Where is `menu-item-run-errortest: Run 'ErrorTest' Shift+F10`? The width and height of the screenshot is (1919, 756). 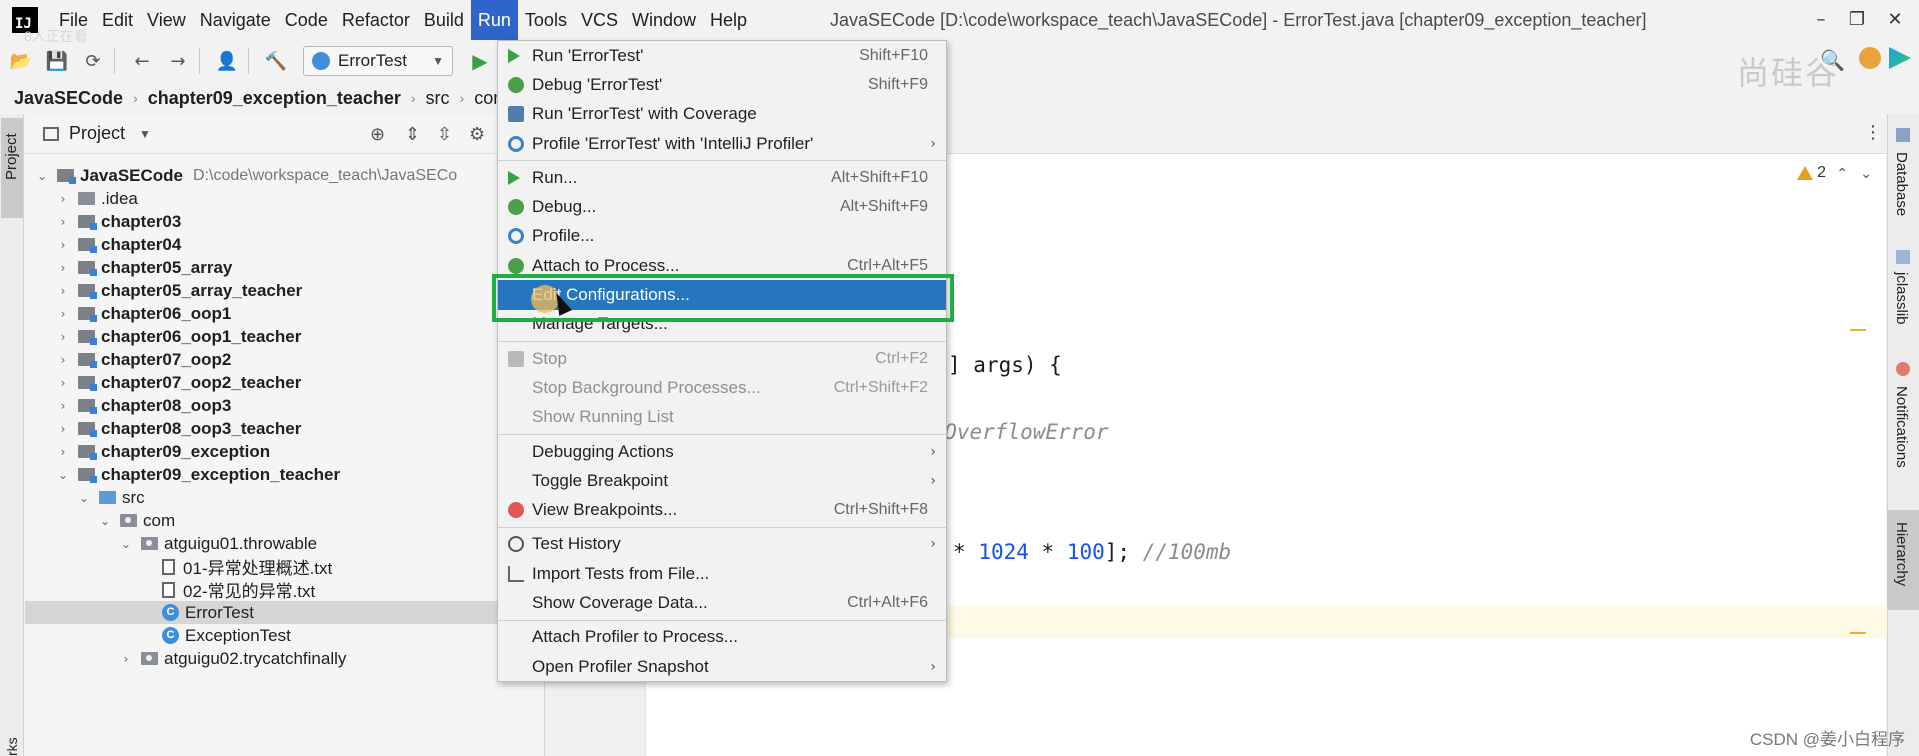
menu-item-run-errortest: Run 'ErrorTest' Shift+F10 is located at coordinates (722, 55).